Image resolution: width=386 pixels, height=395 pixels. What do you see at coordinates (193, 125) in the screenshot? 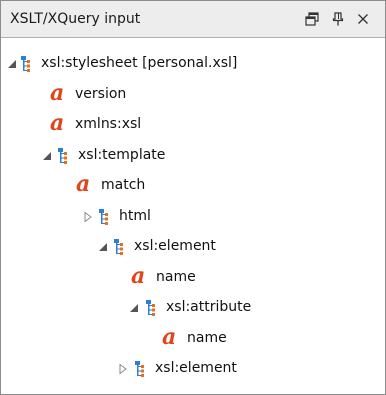
I see `tree-attribute-node: a xmlns:xsl` at bounding box center [193, 125].